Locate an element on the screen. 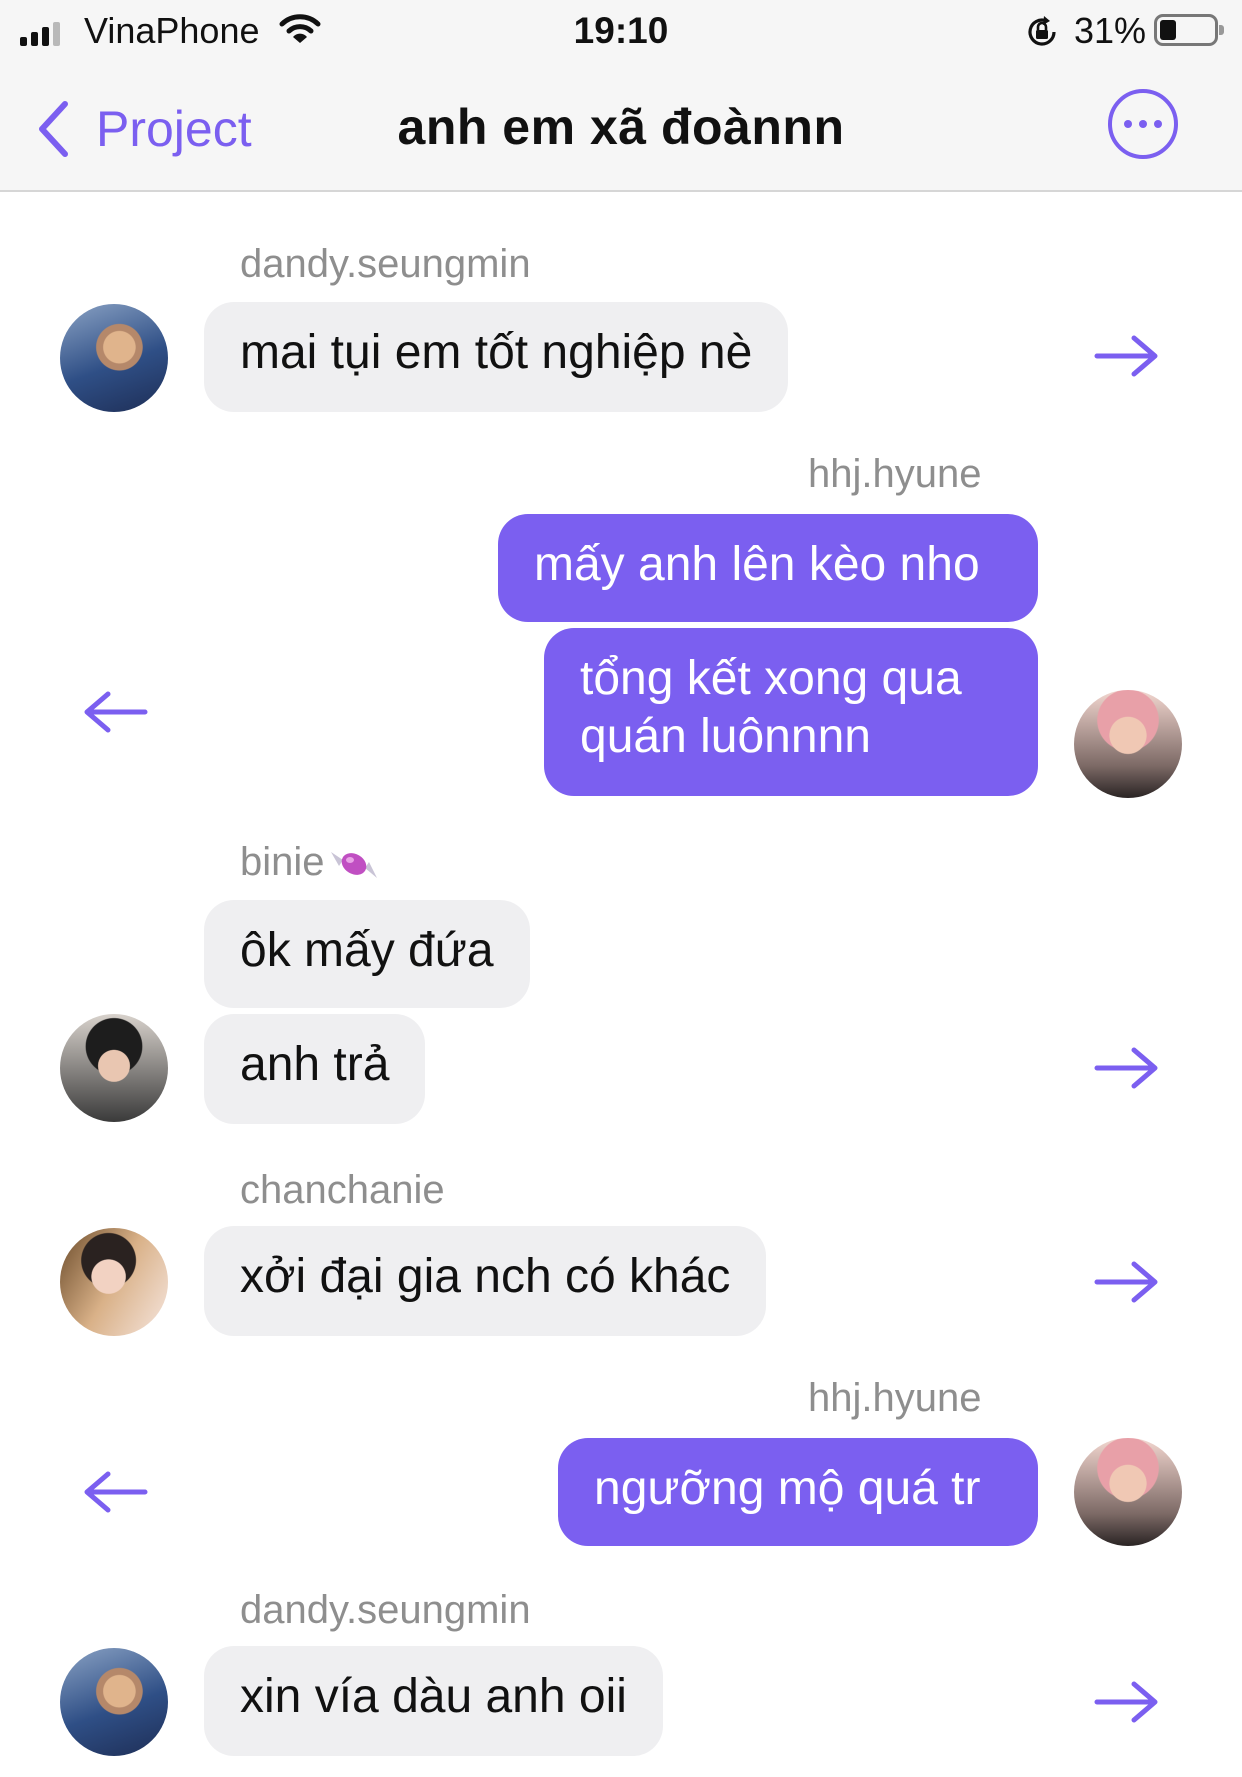  ellipsis-icon is located at coordinates (1143, 124).